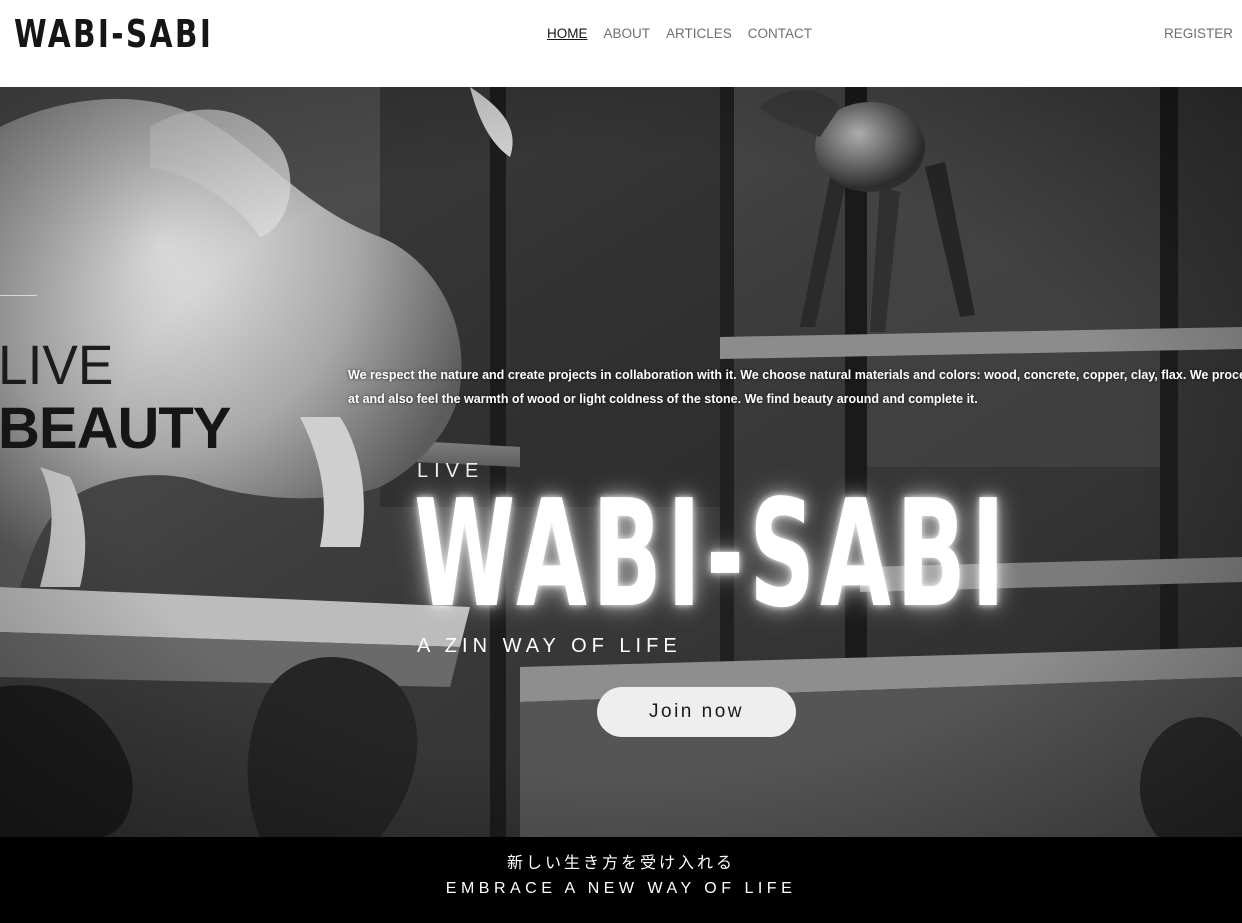  I want to click on side-heading-live: LIVE, so click(57, 364).